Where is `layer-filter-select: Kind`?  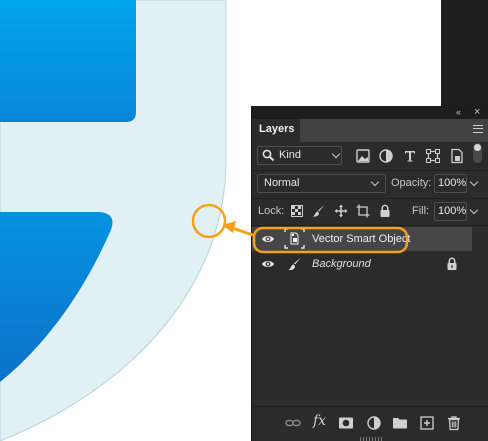
layer-filter-select: Kind is located at coordinates (299, 155).